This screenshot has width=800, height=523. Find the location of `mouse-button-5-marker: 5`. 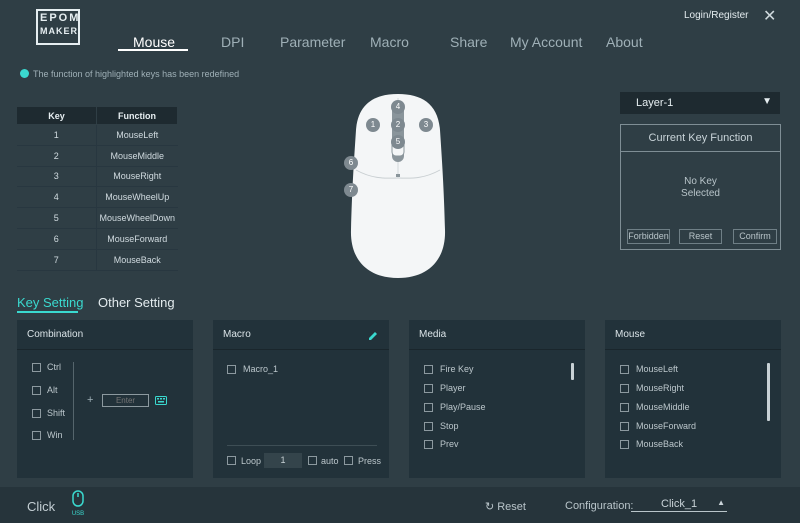

mouse-button-5-marker: 5 is located at coordinates (398, 142).